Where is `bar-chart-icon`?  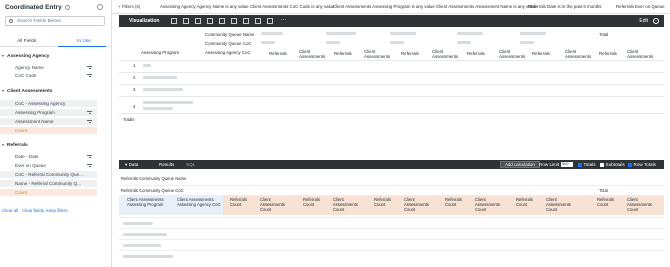
bar-chart-icon is located at coordinates (186, 21).